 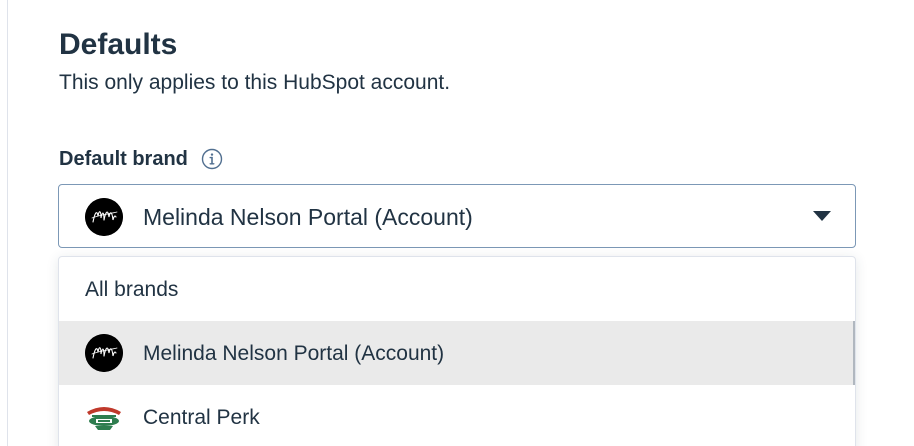 I want to click on dropdown-scrollbar, so click(x=854, y=353).